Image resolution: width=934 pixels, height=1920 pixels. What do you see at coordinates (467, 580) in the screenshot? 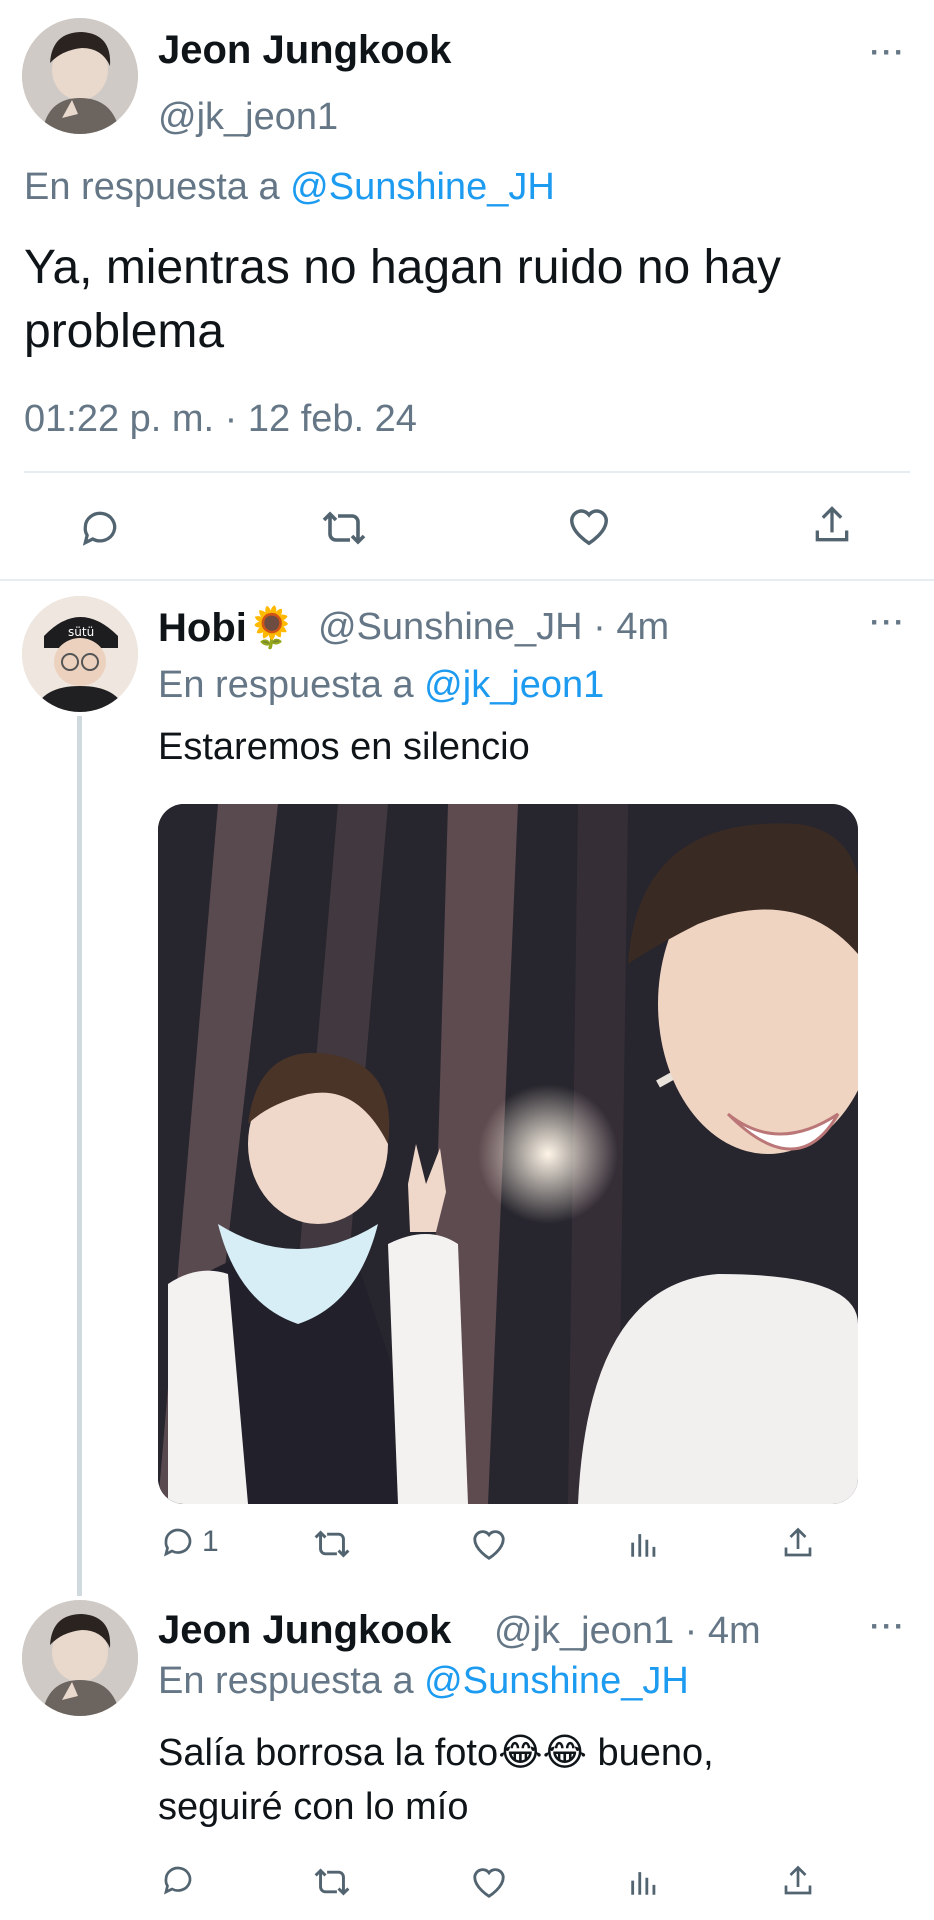
I see `section-divider` at bounding box center [467, 580].